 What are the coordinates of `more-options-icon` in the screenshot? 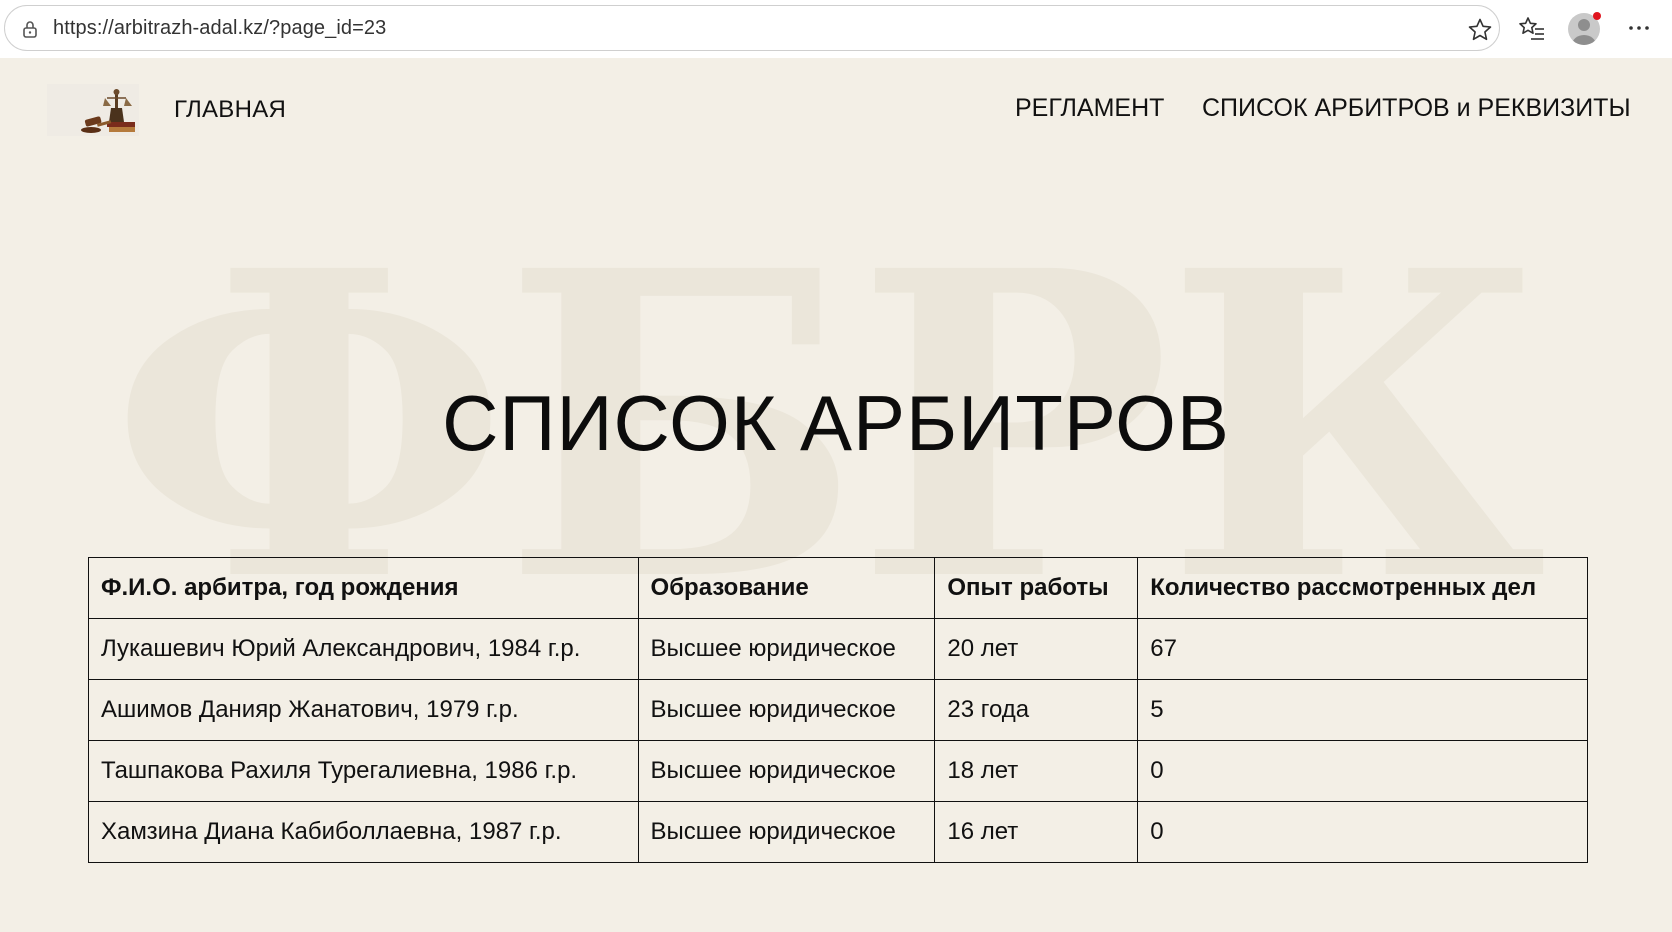 It's located at (1639, 28).